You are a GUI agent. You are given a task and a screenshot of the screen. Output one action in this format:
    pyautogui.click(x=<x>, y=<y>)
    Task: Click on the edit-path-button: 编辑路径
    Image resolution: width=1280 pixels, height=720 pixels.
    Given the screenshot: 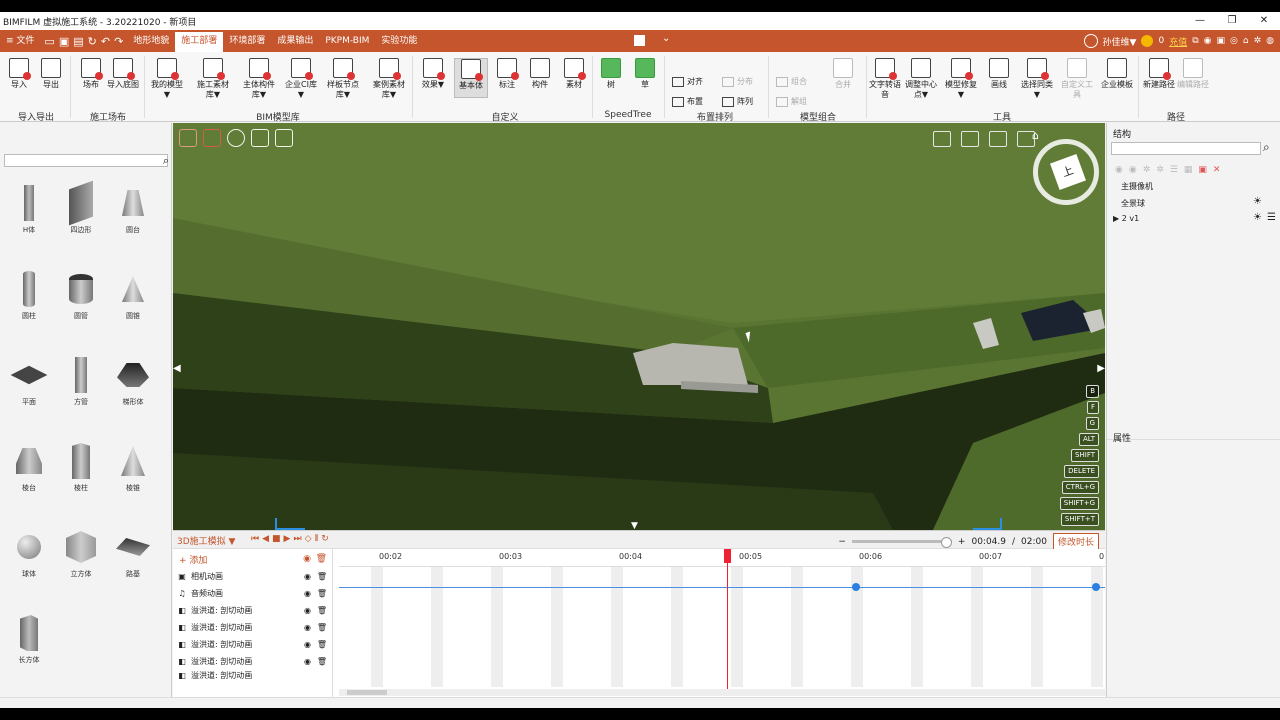 What is the action you would take?
    pyautogui.click(x=1193, y=74)
    